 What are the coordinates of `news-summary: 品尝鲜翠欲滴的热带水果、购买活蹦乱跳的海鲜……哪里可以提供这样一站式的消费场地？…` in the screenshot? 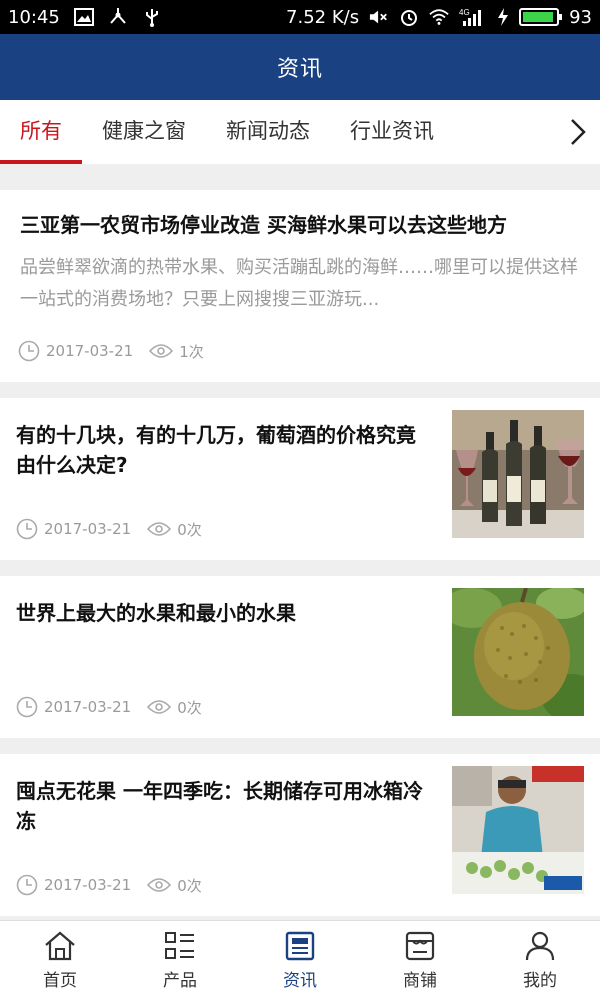 It's located at (299, 283).